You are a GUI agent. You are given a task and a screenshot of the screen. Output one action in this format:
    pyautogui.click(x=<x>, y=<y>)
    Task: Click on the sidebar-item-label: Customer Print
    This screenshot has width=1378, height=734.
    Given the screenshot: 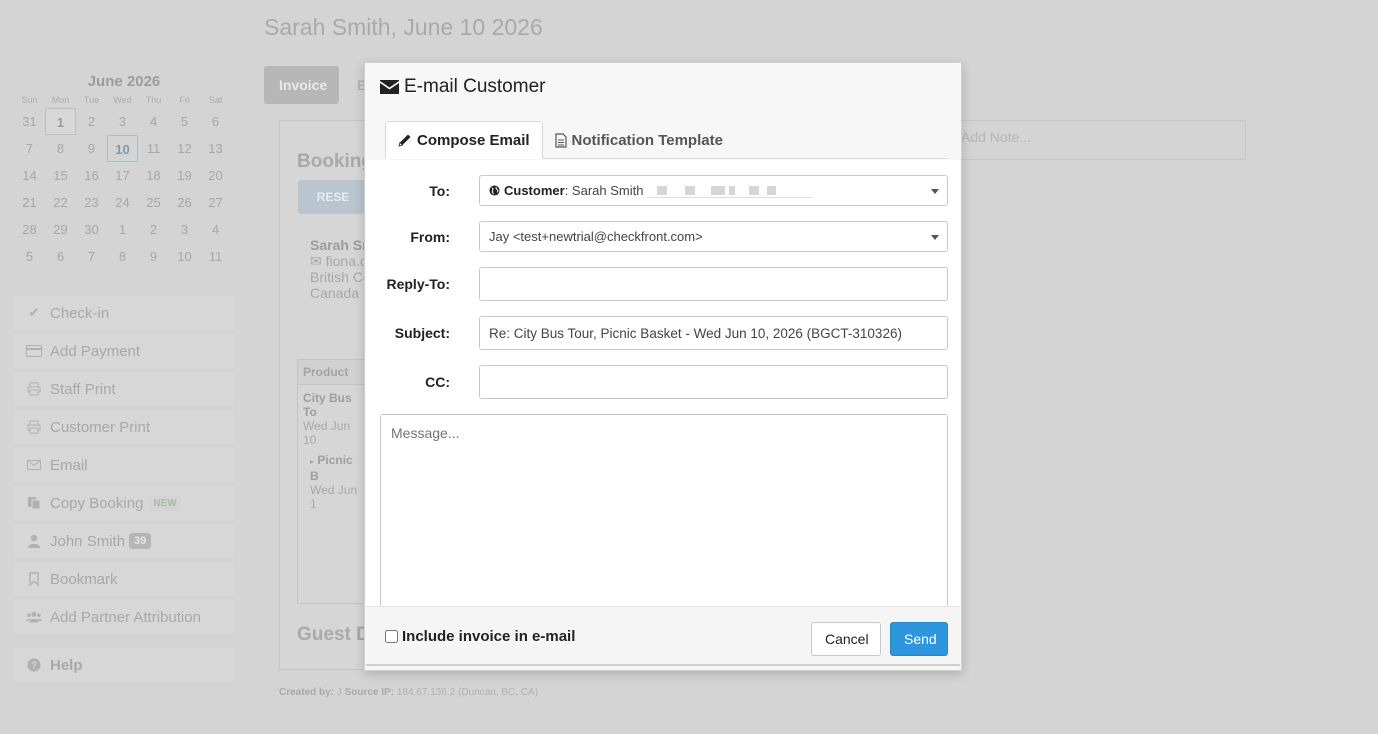 What is the action you would take?
    pyautogui.click(x=100, y=427)
    